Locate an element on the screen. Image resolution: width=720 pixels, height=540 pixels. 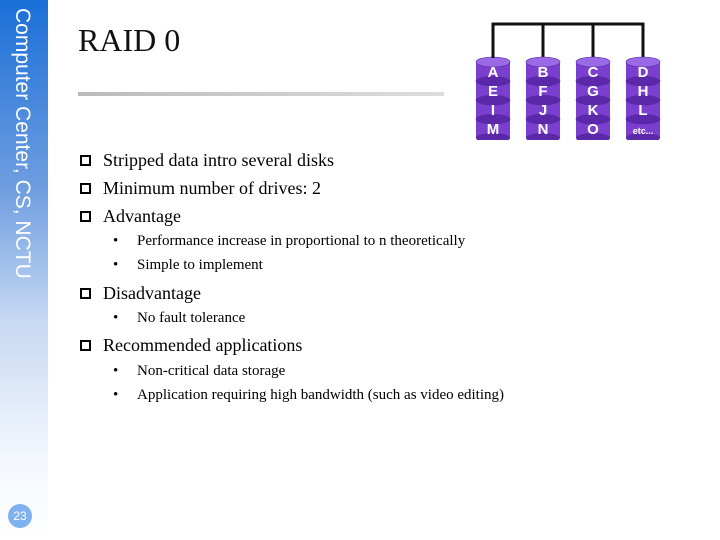
bullet-text: Recommended applications is located at coordinates (203, 345).